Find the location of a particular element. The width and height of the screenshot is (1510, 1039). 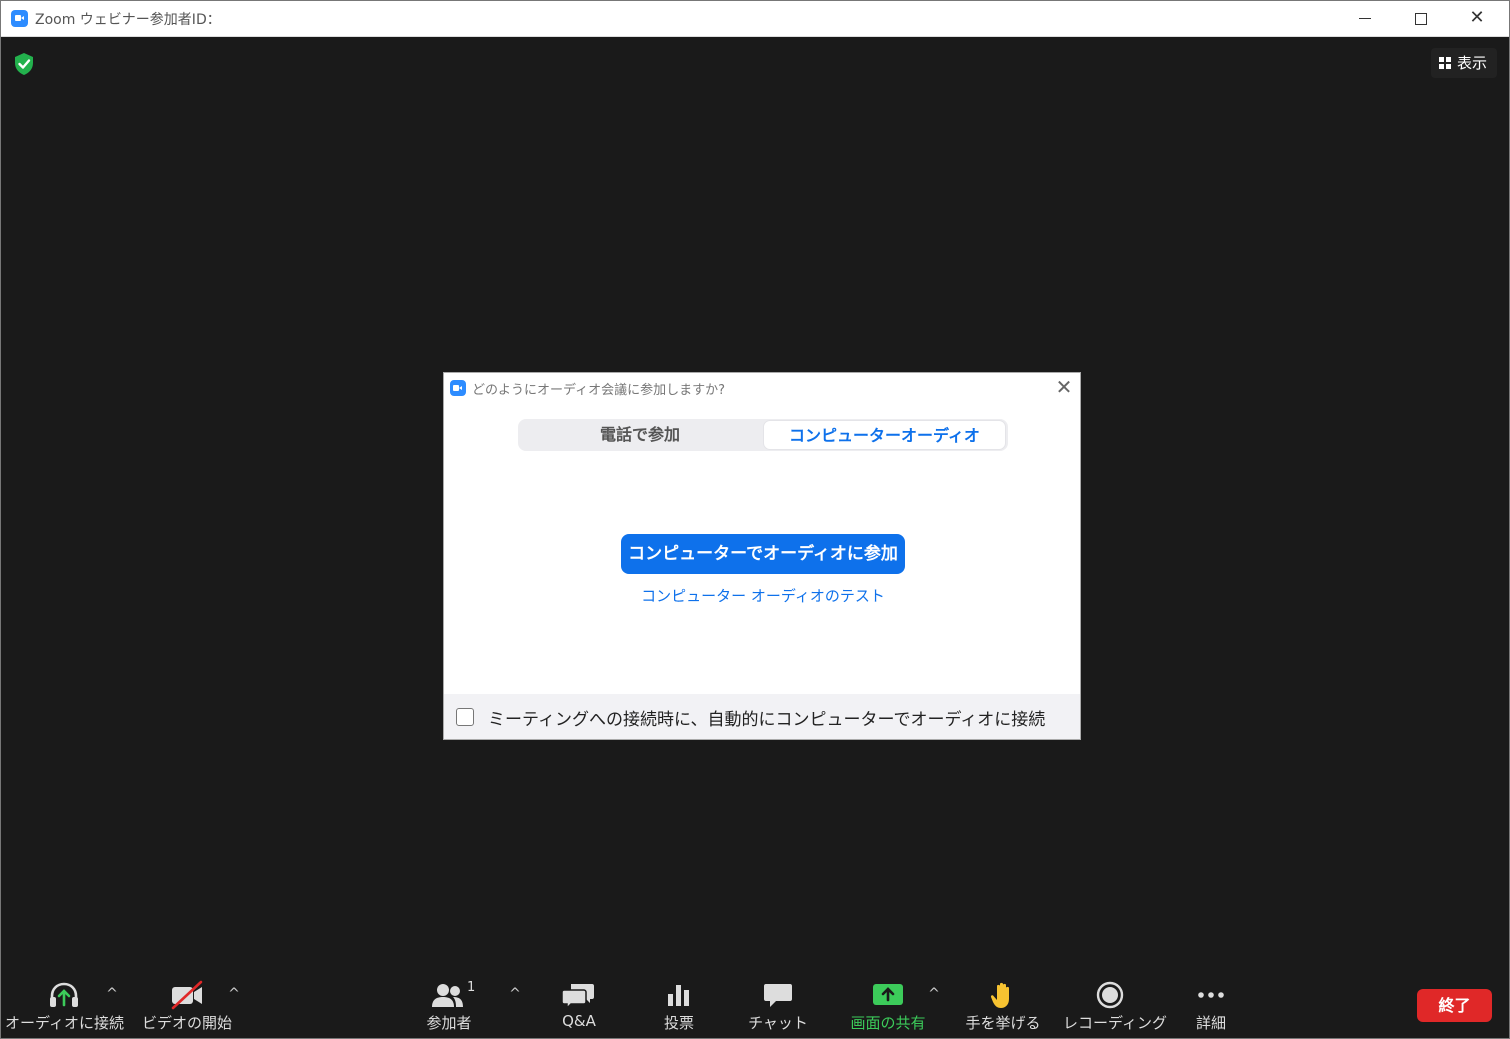

view-button: 表示 is located at coordinates (1464, 63).